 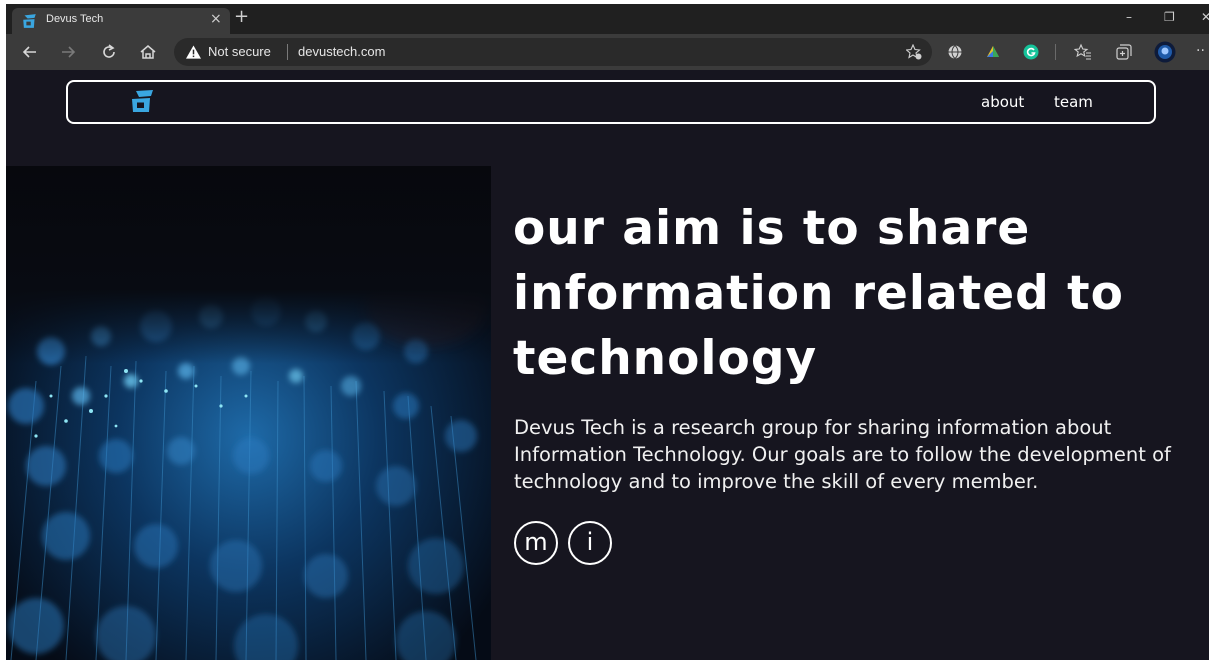 I want to click on restore-button: ❐, so click(x=1169, y=17).